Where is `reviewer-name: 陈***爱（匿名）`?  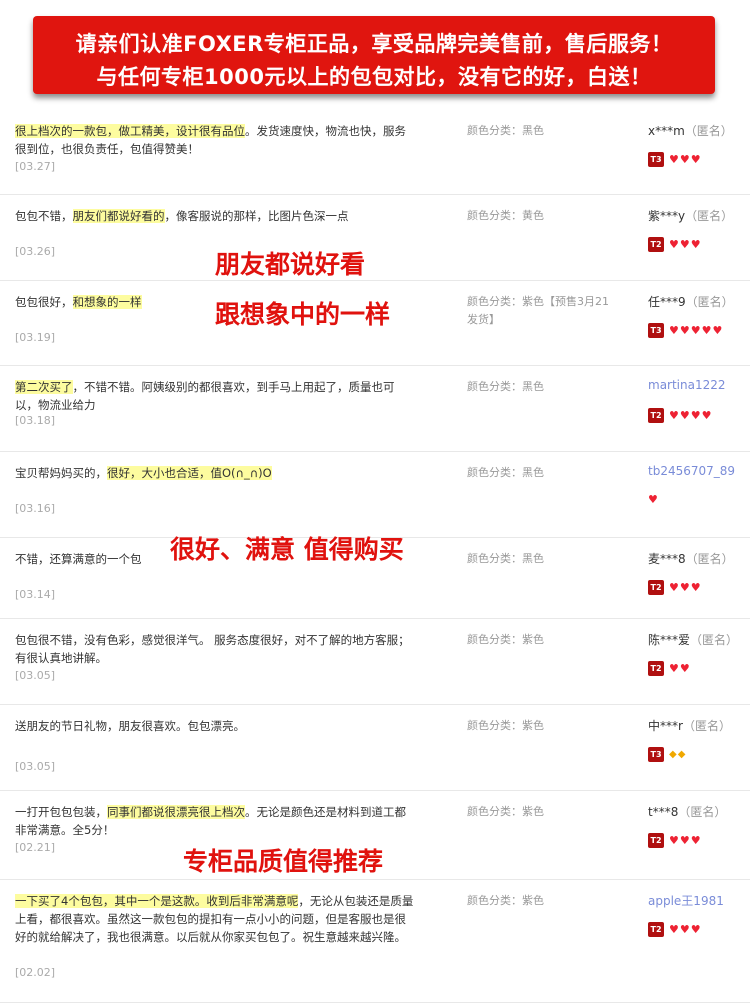
reviewer-name: 陈***爱（匿名） is located at coordinates (693, 639).